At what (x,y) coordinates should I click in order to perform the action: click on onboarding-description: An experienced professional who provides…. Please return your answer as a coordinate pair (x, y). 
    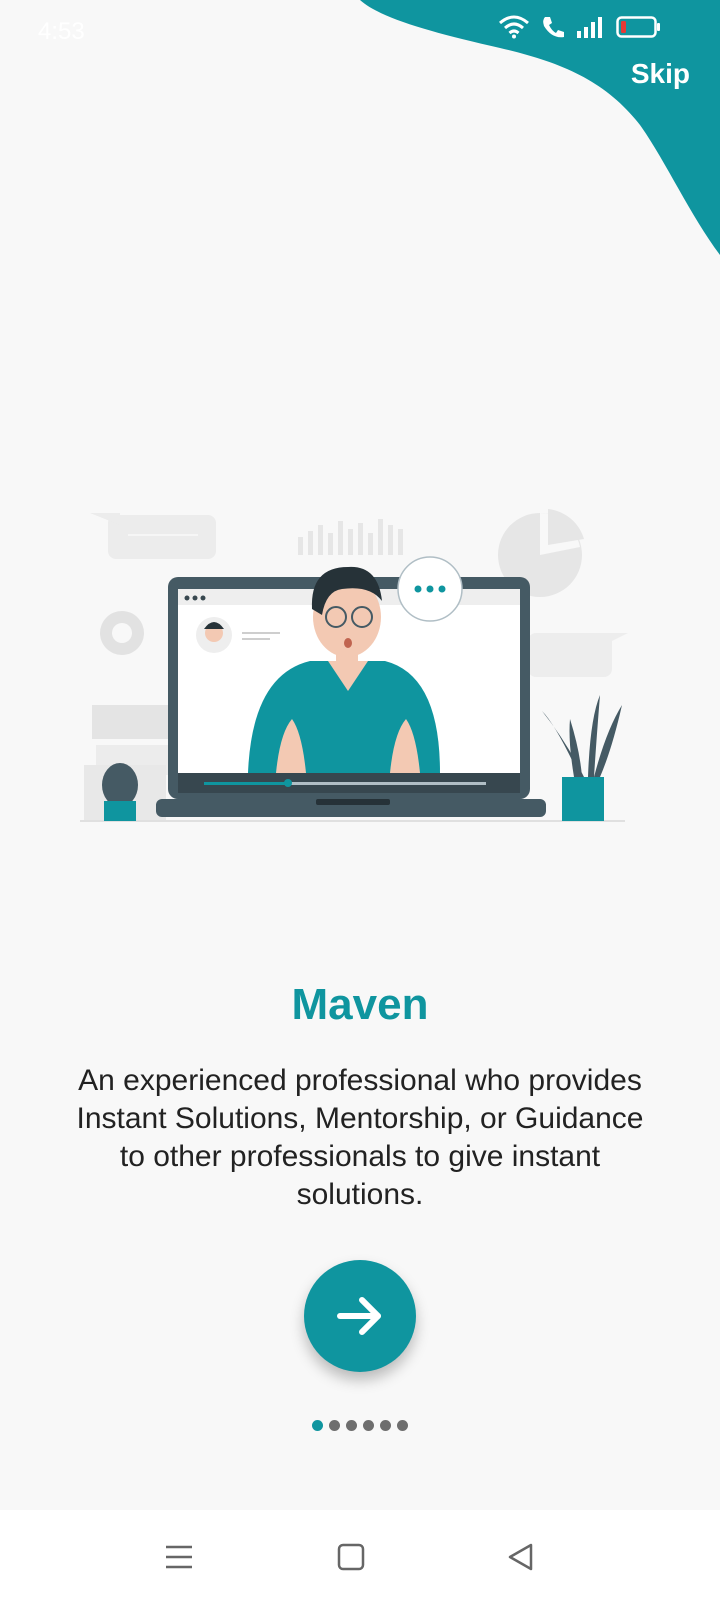
    Looking at the image, I should click on (360, 1137).